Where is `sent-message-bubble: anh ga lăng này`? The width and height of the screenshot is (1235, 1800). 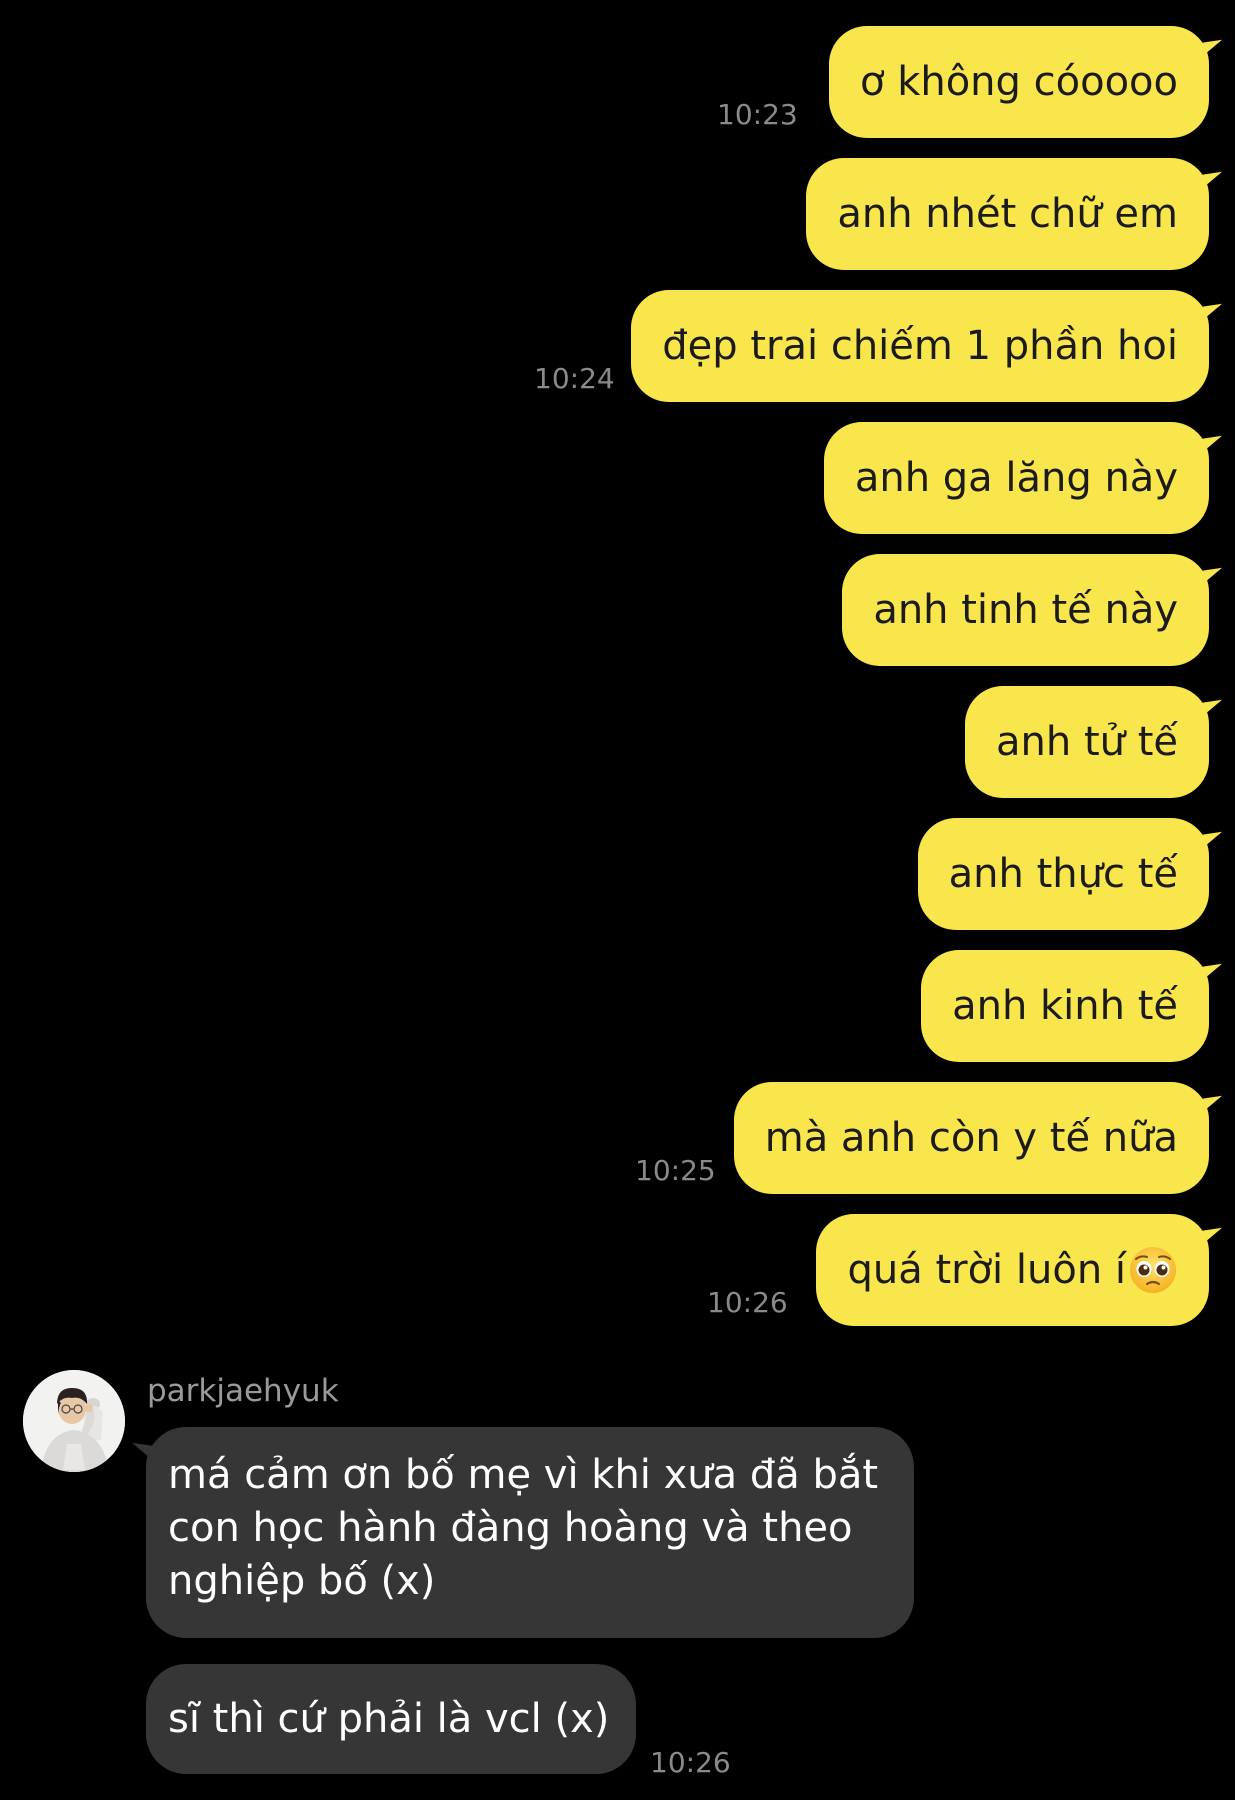
sent-message-bubble: anh ga lăng này is located at coordinates (1016, 478).